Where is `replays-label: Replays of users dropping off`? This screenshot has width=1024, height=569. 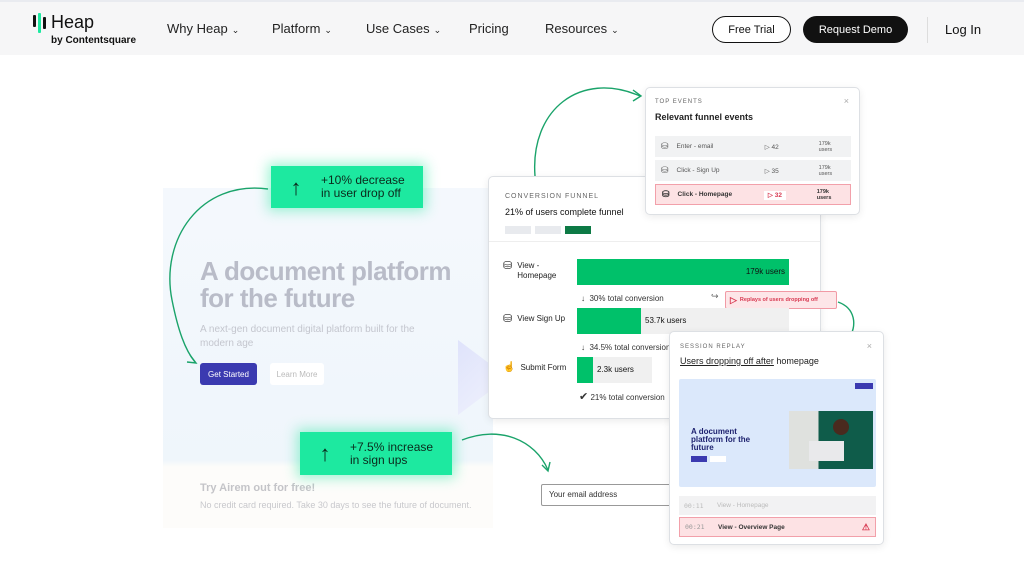
replays-label: Replays of users dropping off is located at coordinates (778, 300).